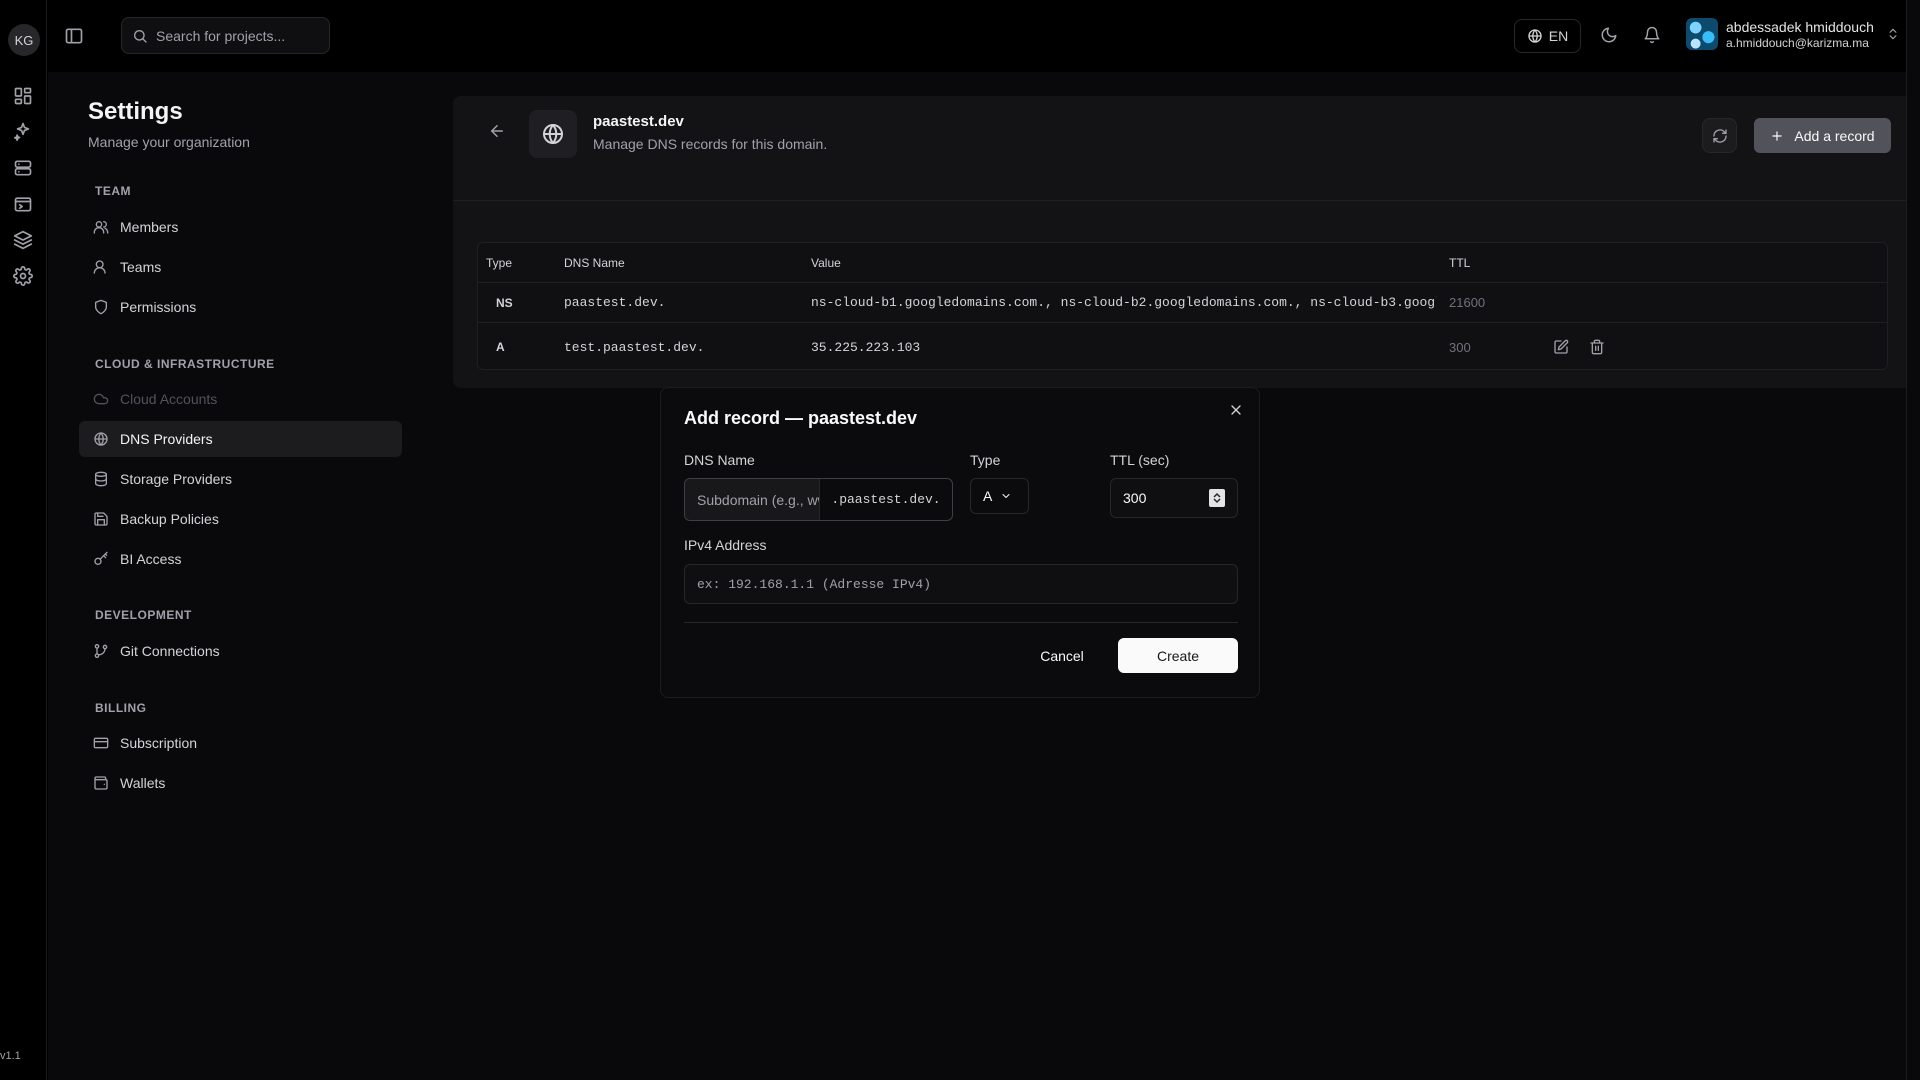  What do you see at coordinates (240, 651) in the screenshot?
I see `sidebar-item-git-connections: Git Connections` at bounding box center [240, 651].